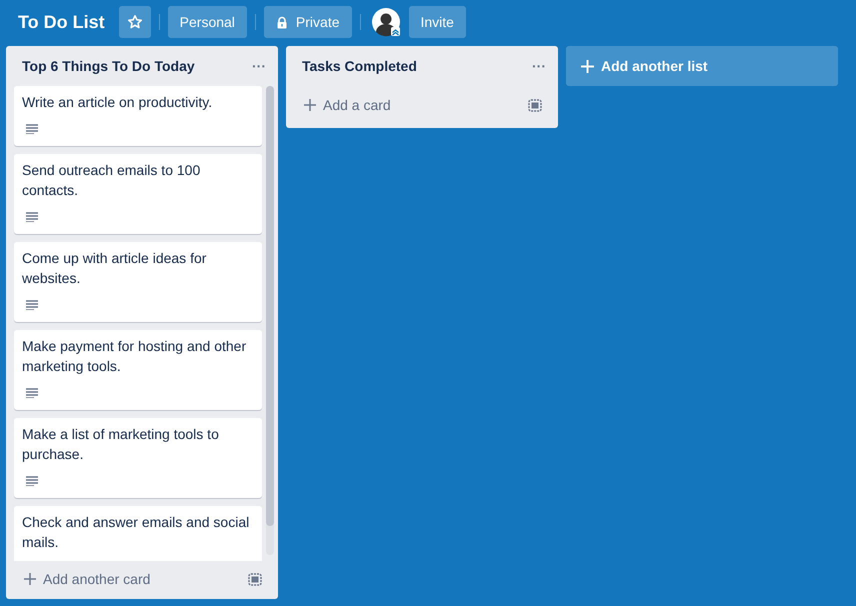  What do you see at coordinates (385, 22) in the screenshot?
I see `avatar` at bounding box center [385, 22].